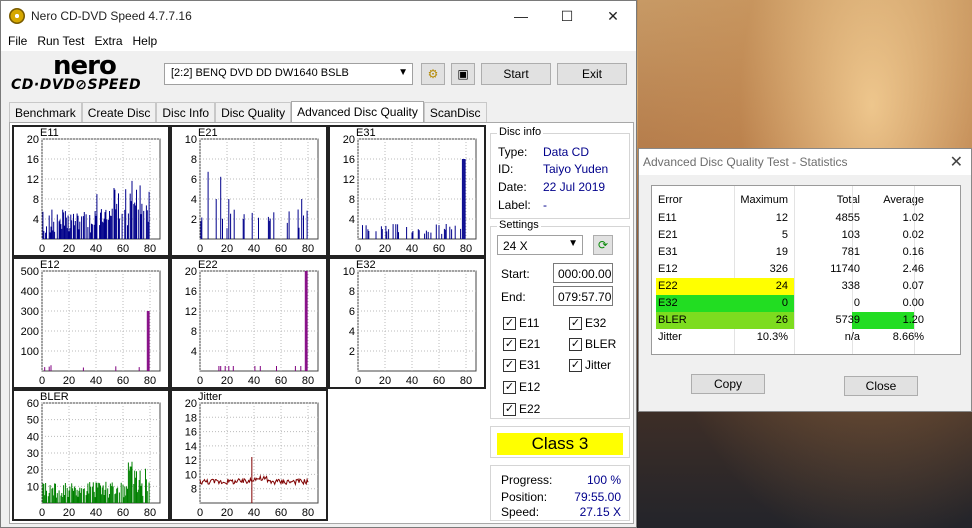  I want to click on title-bar: Nero CD-DVD Speed 4.7.7.16 — ☐ ✕, so click(318, 16).